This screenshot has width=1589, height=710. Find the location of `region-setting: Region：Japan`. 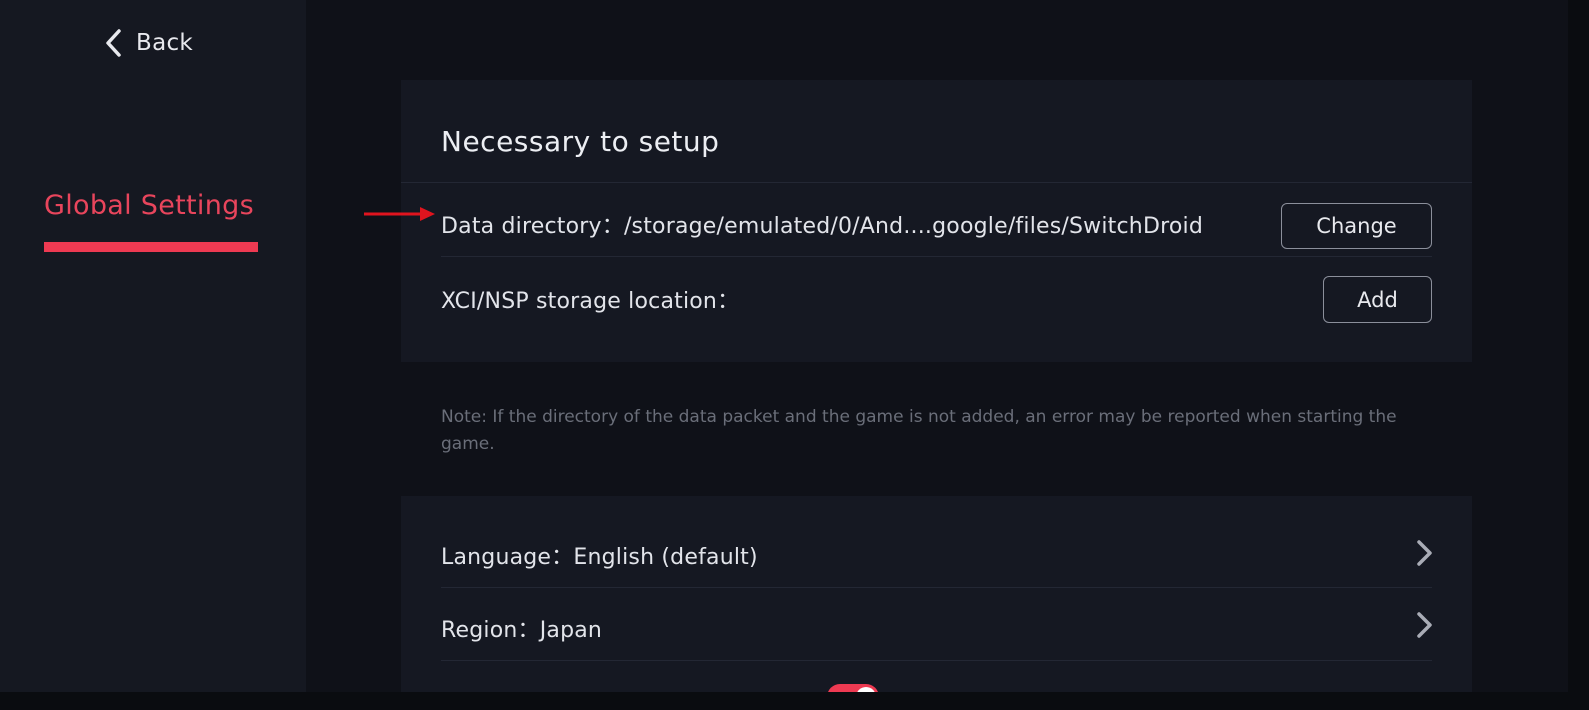

region-setting: Region：Japan is located at coordinates (521, 628).